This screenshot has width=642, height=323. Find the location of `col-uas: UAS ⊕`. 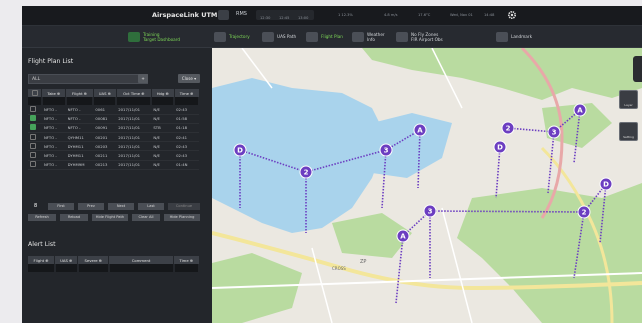

col-uas: UAS ⊕ is located at coordinates (105, 93).